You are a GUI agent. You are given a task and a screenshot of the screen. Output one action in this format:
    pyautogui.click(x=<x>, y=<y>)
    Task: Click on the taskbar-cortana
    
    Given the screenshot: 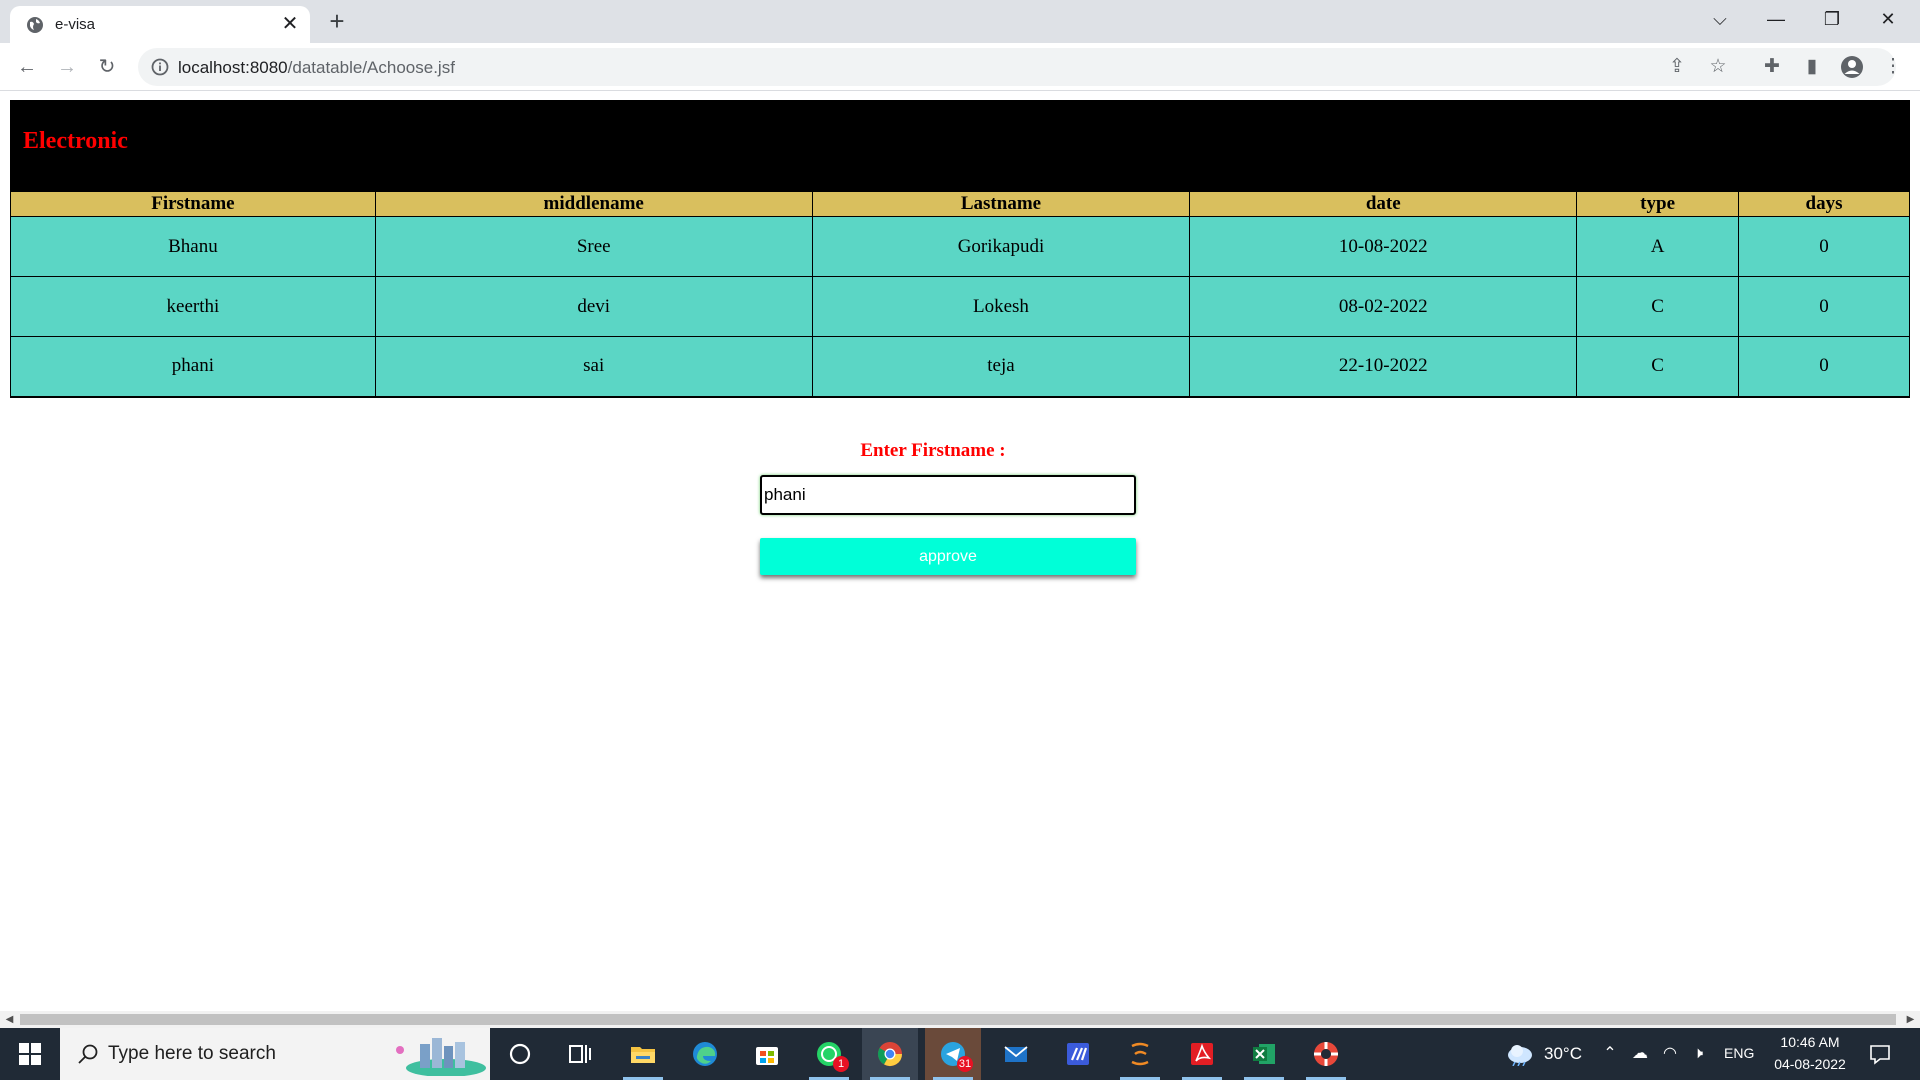 What is the action you would take?
    pyautogui.click(x=520, y=1054)
    